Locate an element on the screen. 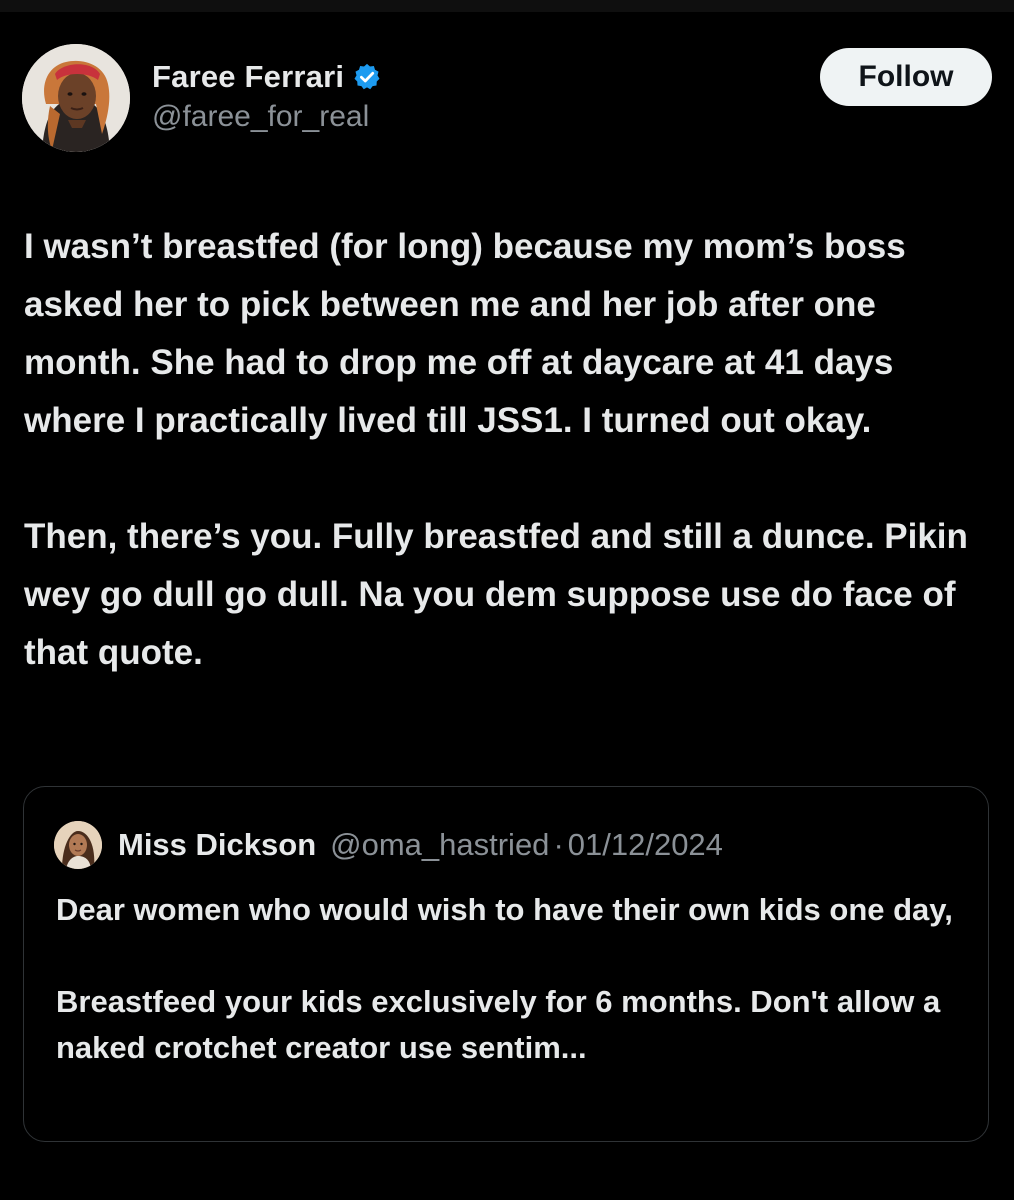  author-names: Faree Ferrari @faree_for_real is located at coordinates (267, 95).